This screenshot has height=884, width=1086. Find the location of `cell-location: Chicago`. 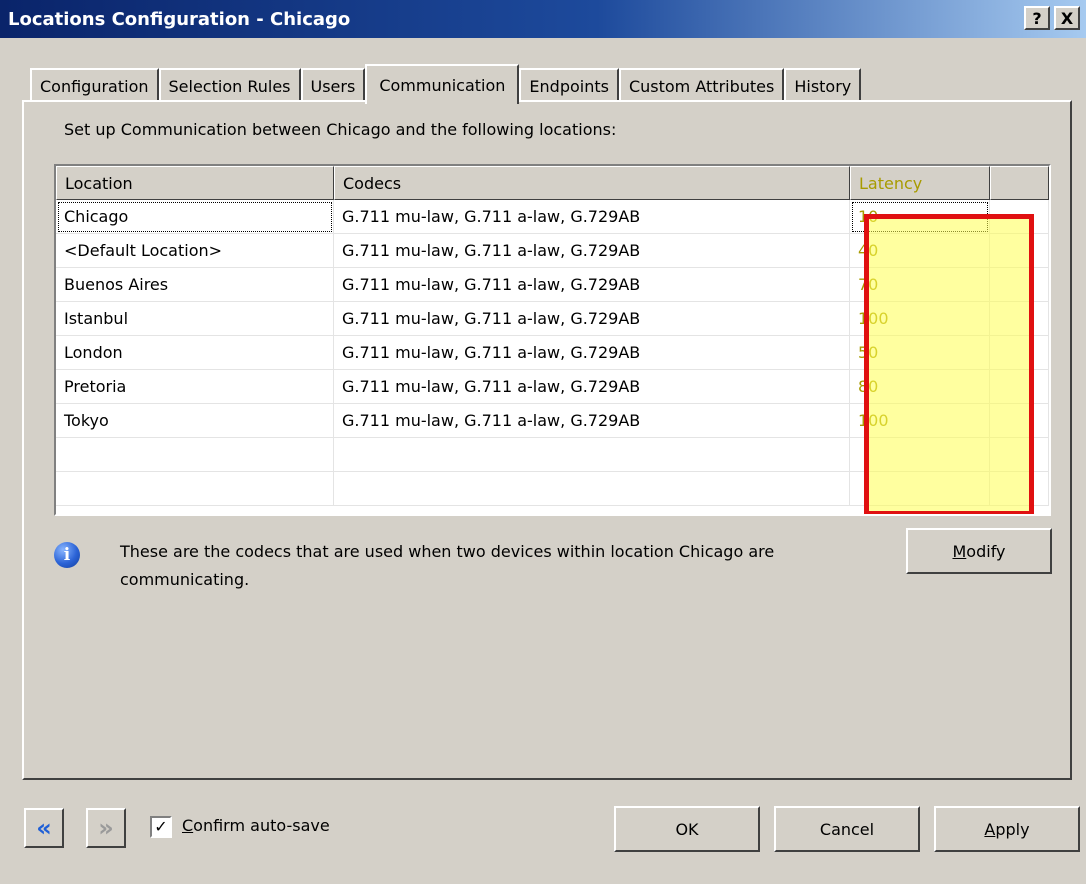

cell-location: Chicago is located at coordinates (195, 217).